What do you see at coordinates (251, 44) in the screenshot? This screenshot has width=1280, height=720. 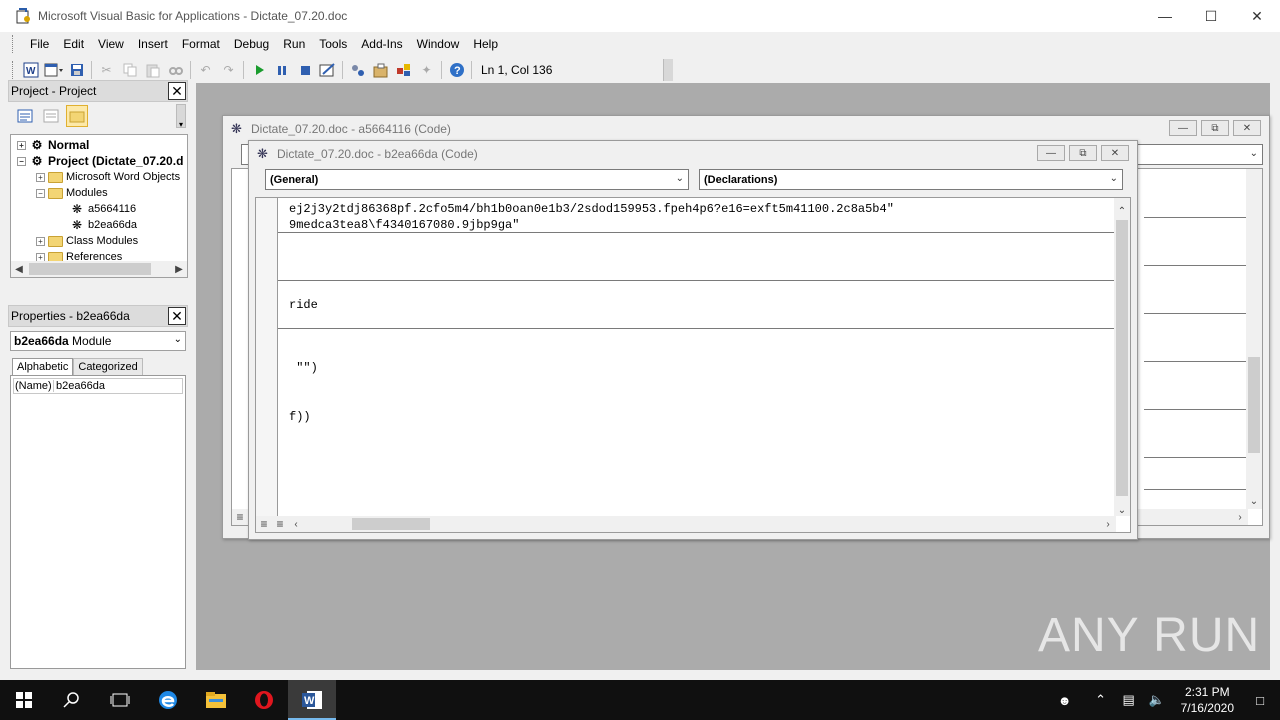 I see `menu-debug: Debug` at bounding box center [251, 44].